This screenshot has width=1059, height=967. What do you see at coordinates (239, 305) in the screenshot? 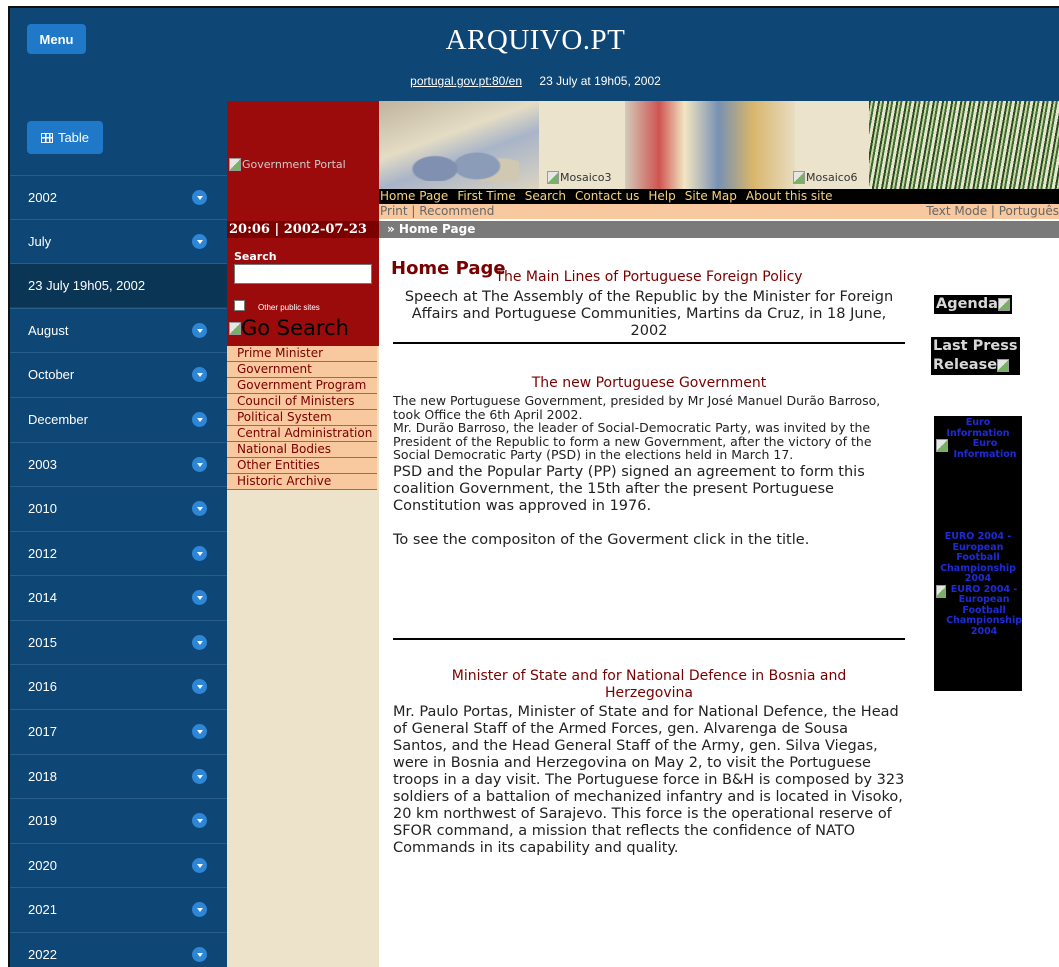
I see `other-public-sites-checkbox` at bounding box center [239, 305].